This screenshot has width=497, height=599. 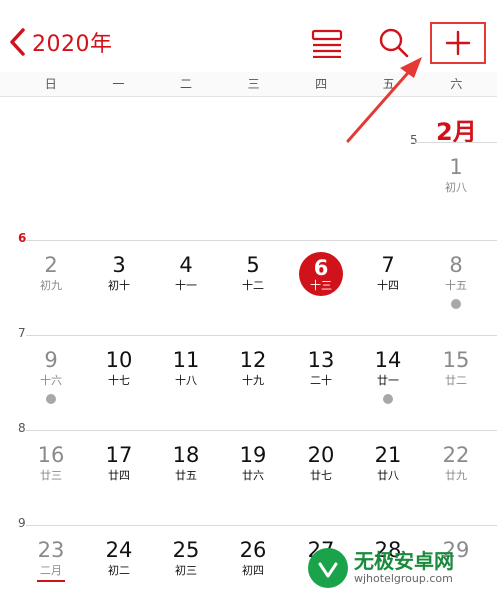 What do you see at coordinates (118, 84) in the screenshot?
I see `weekday-mon: 一` at bounding box center [118, 84].